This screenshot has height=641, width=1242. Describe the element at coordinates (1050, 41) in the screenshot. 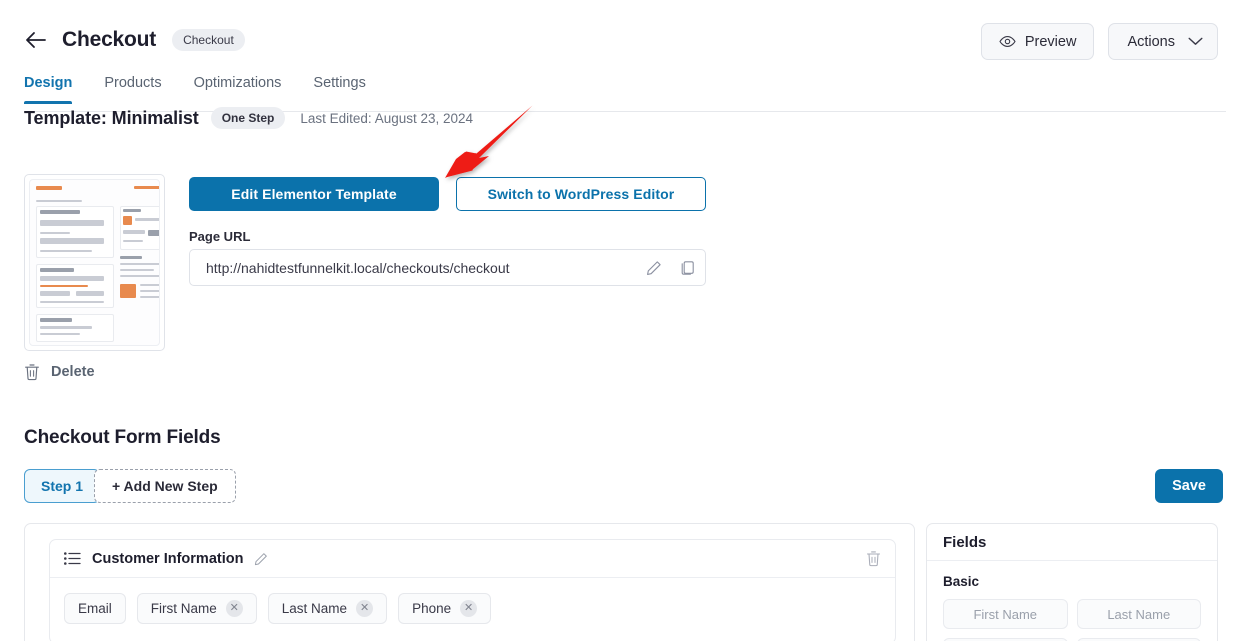

I see `preview-button-label: Preview` at that location.